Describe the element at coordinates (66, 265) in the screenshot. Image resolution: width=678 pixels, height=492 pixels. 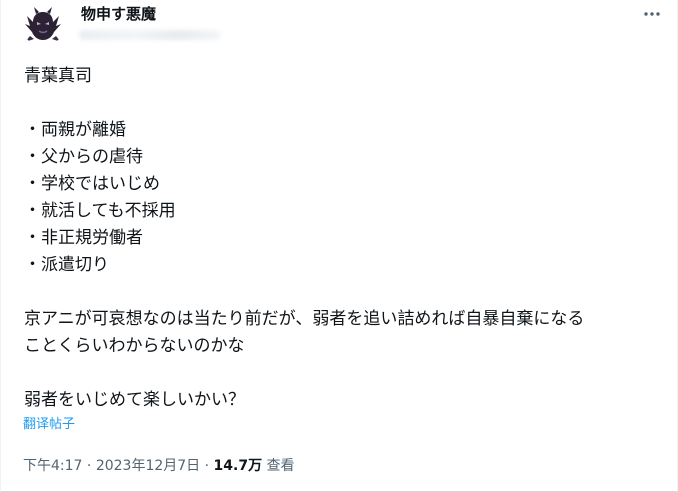
I see `tweet-text-line: ・派遣切り` at that location.